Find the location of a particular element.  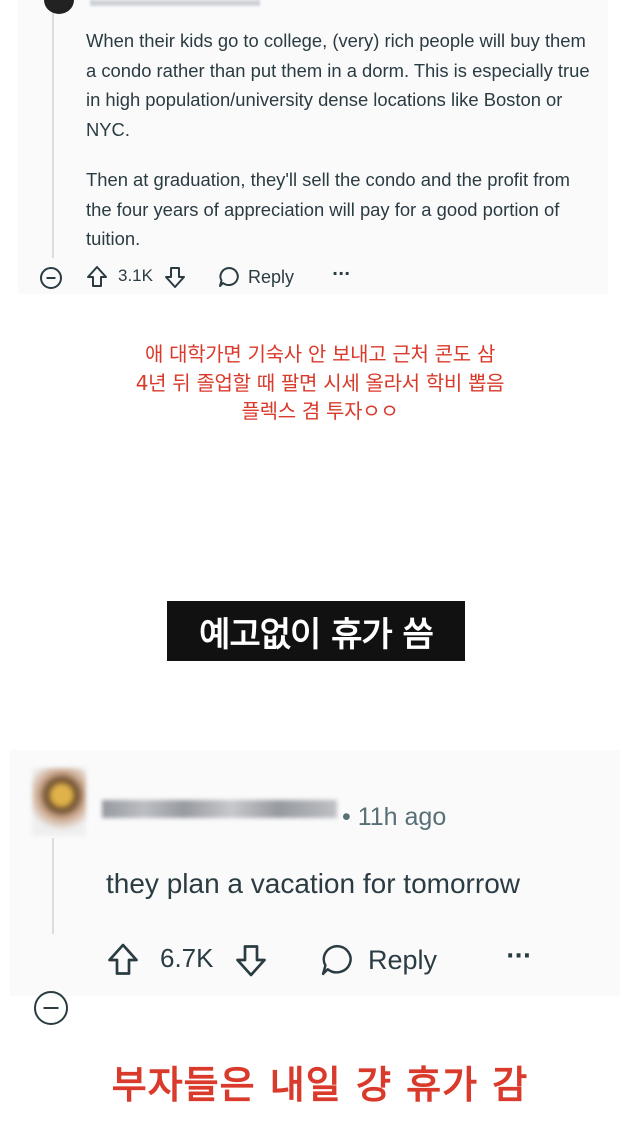

comment-body: they plan a vacation for tomorrow is located at coordinates (313, 883).